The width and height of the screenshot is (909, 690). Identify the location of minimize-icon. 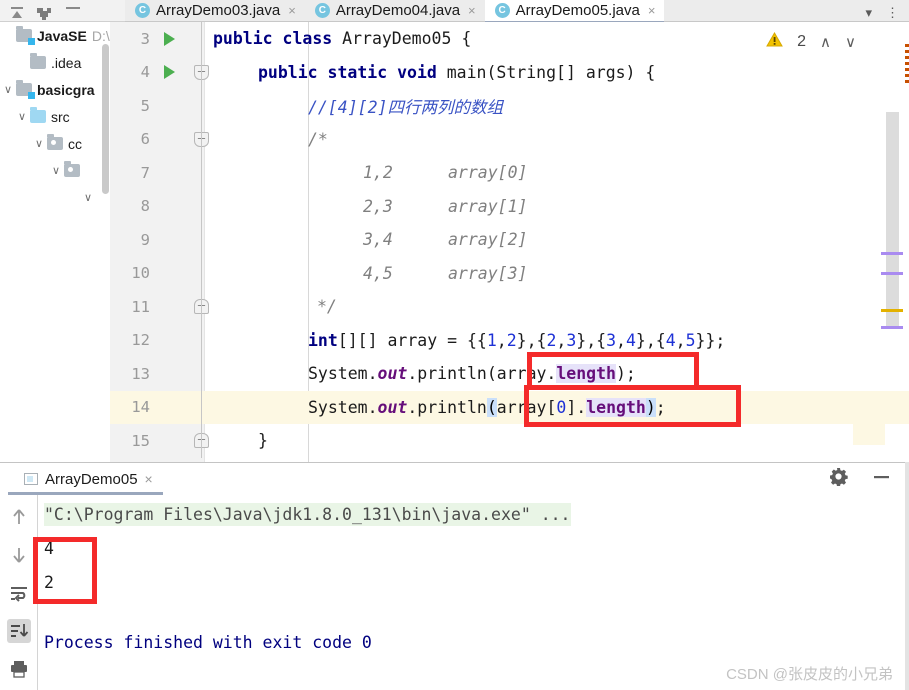
(881, 479).